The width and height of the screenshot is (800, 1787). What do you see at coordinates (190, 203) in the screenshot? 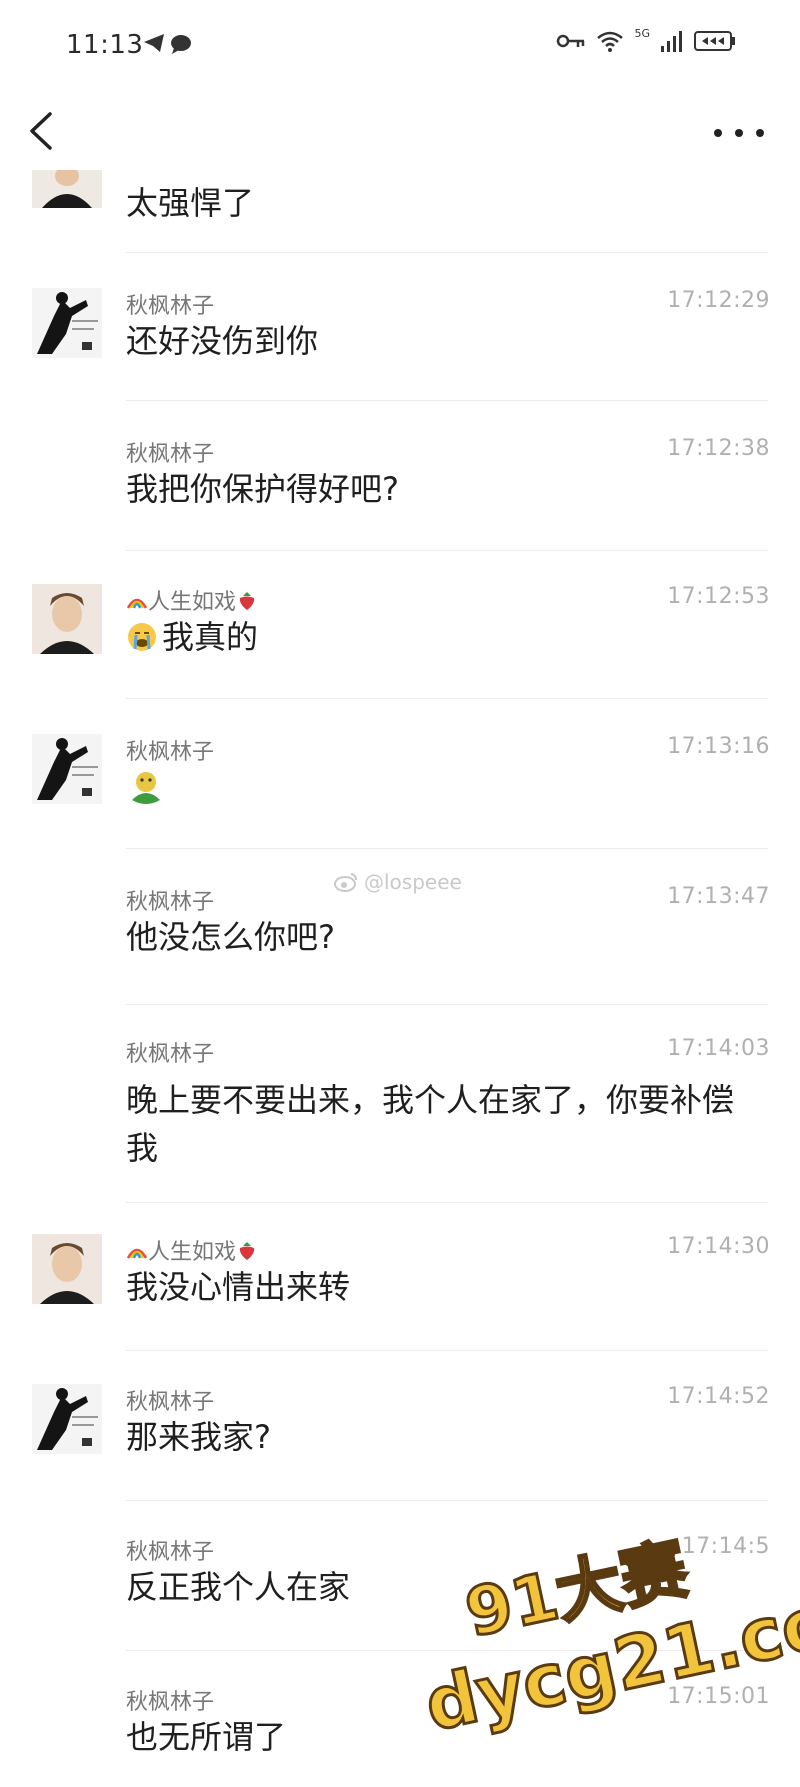
I see `message-text: 太强悍了` at bounding box center [190, 203].